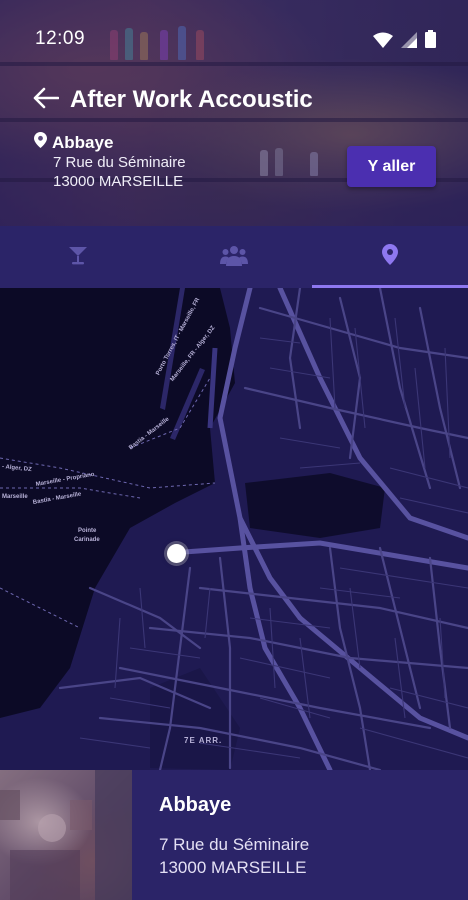  Describe the element at coordinates (176, 553) in the screenshot. I see `venue-map-marker` at that location.